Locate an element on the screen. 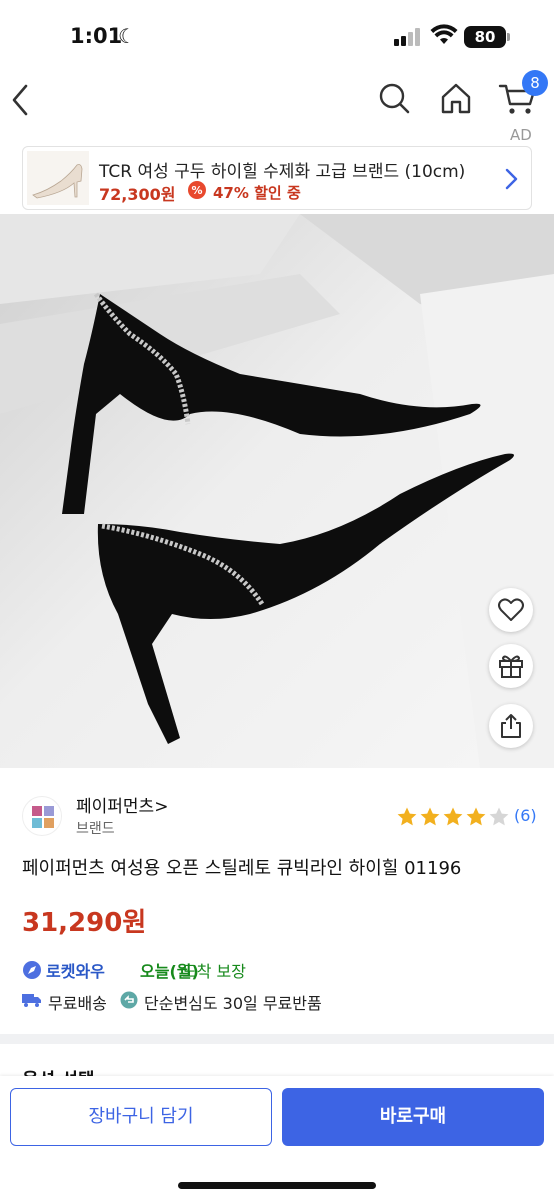 The image size is (554, 1200). puzzle-logo-icon is located at coordinates (43, 817).